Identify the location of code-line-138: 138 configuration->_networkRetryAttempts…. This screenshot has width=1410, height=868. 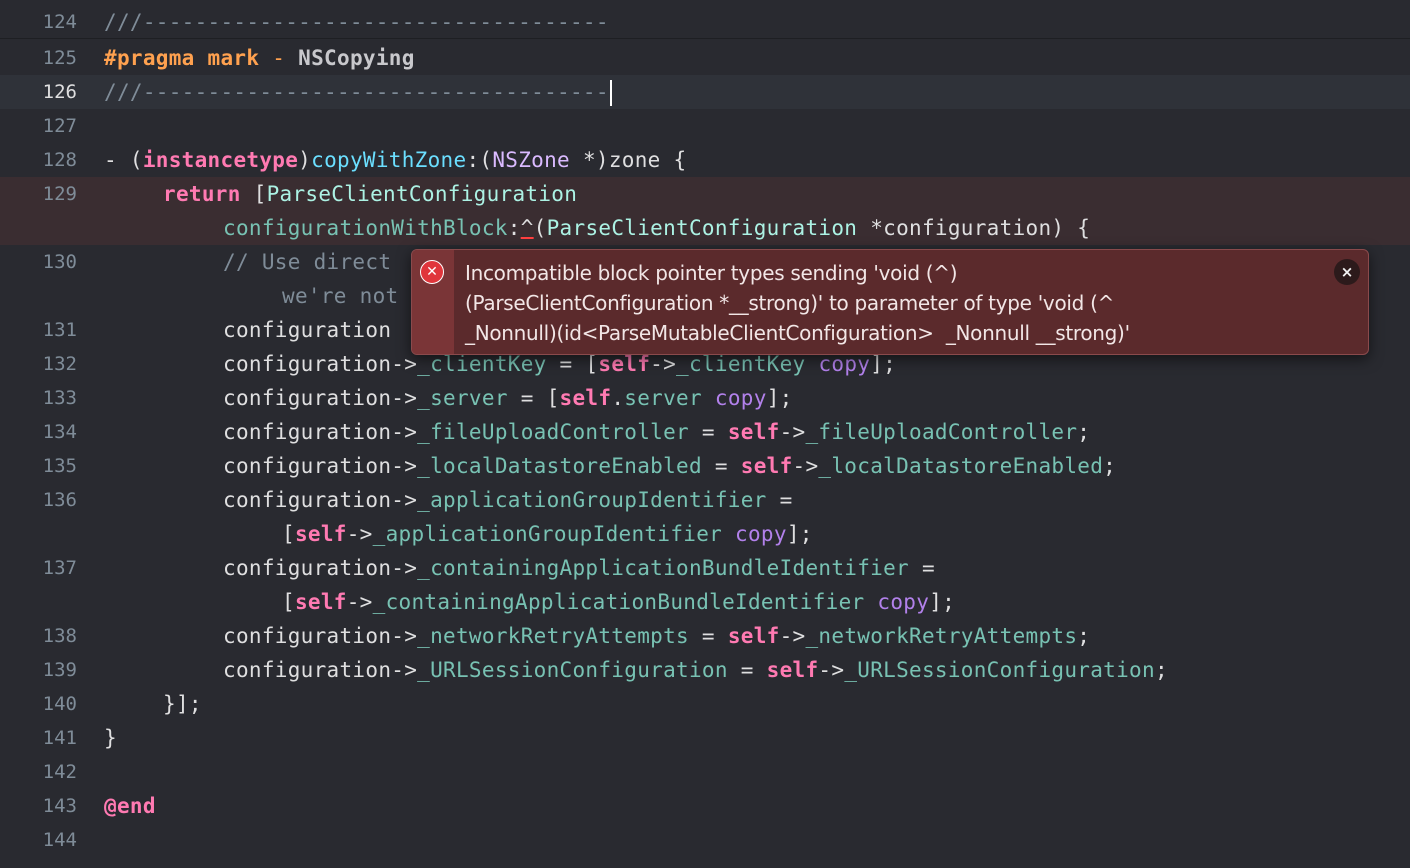
(705, 636).